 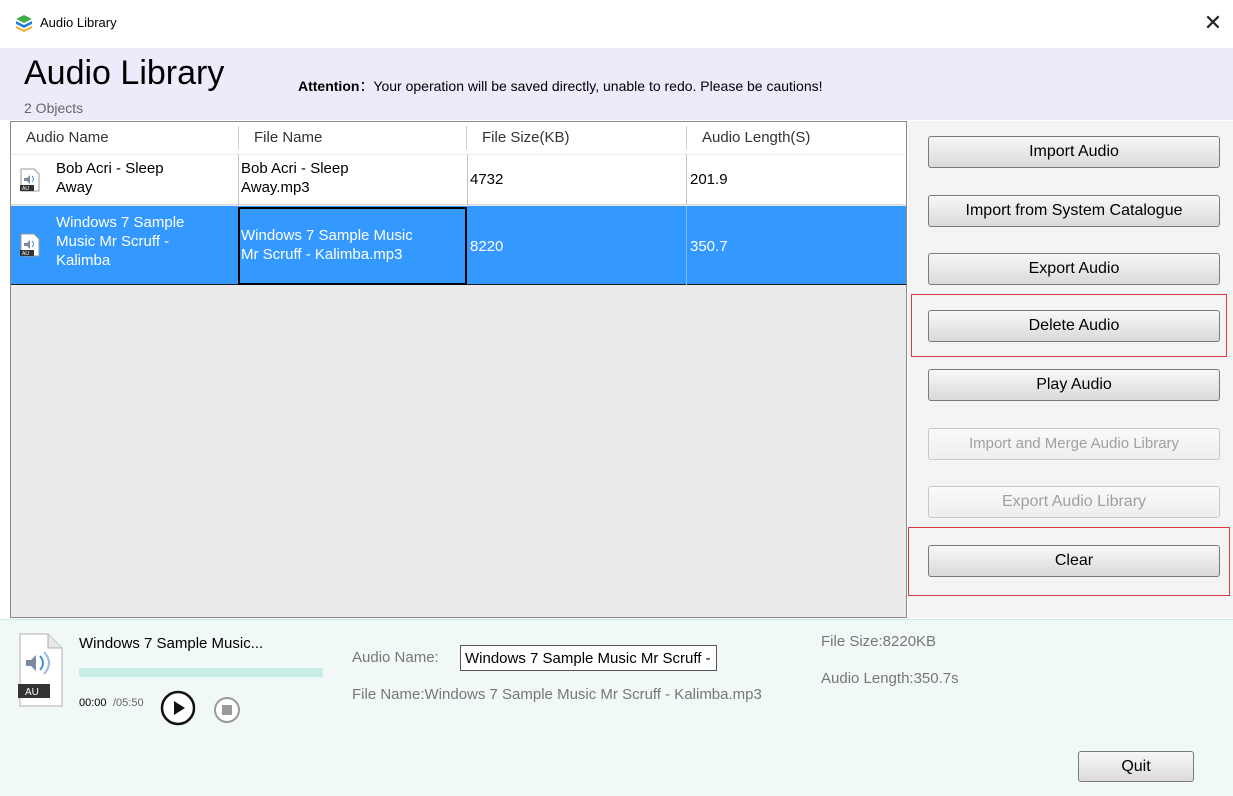 What do you see at coordinates (1213, 23) in the screenshot?
I see `close-button: ✕` at bounding box center [1213, 23].